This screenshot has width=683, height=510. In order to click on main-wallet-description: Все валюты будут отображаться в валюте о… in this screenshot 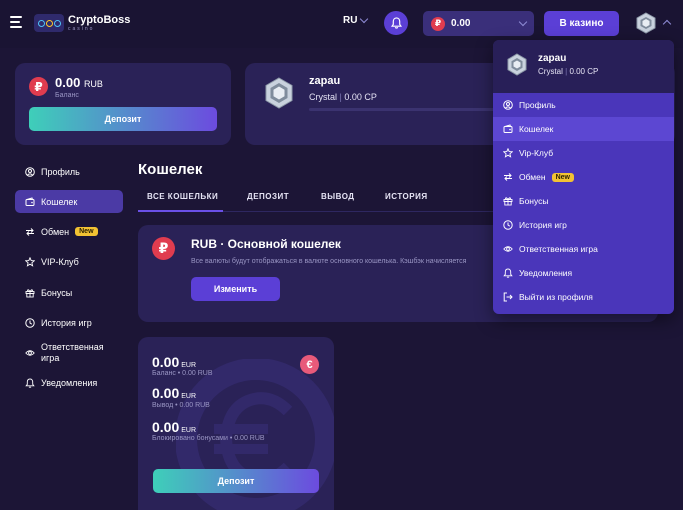, I will do `click(329, 261)`.